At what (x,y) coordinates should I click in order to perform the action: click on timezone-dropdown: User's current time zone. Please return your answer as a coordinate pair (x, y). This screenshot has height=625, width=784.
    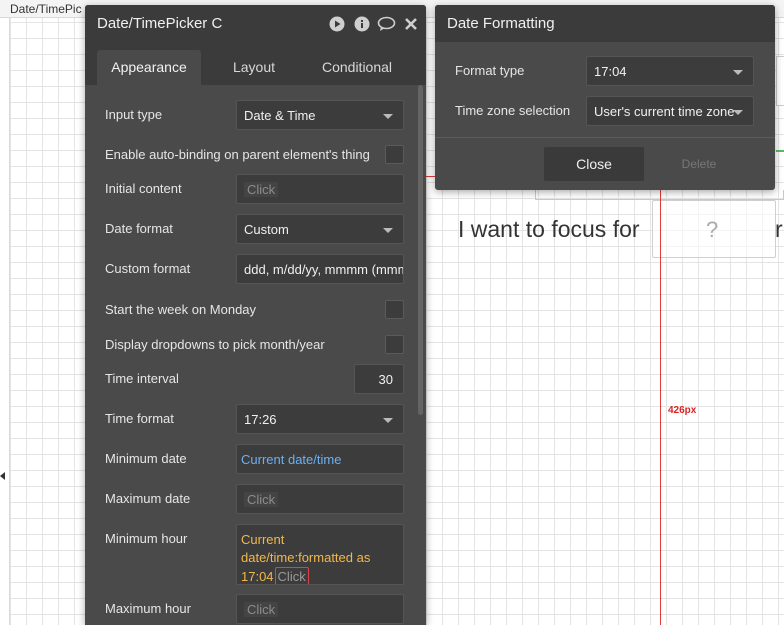
    Looking at the image, I should click on (670, 111).